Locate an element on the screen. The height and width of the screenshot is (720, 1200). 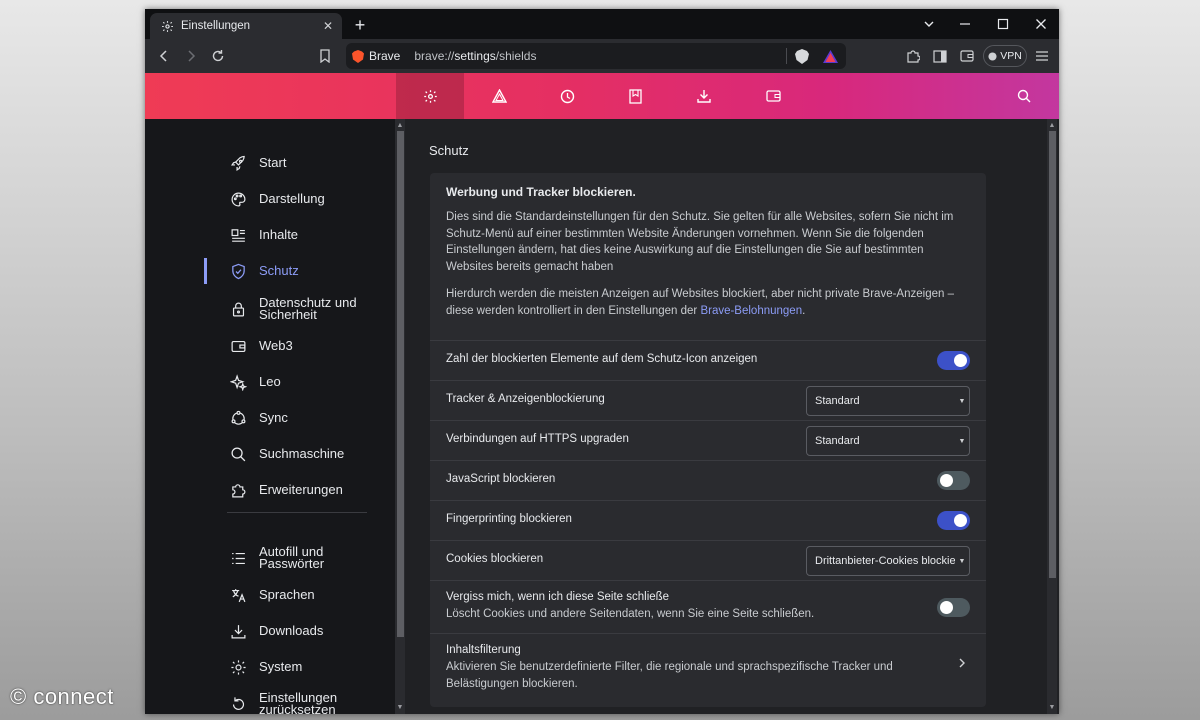
url-host: settings is located at coordinates (475, 56).